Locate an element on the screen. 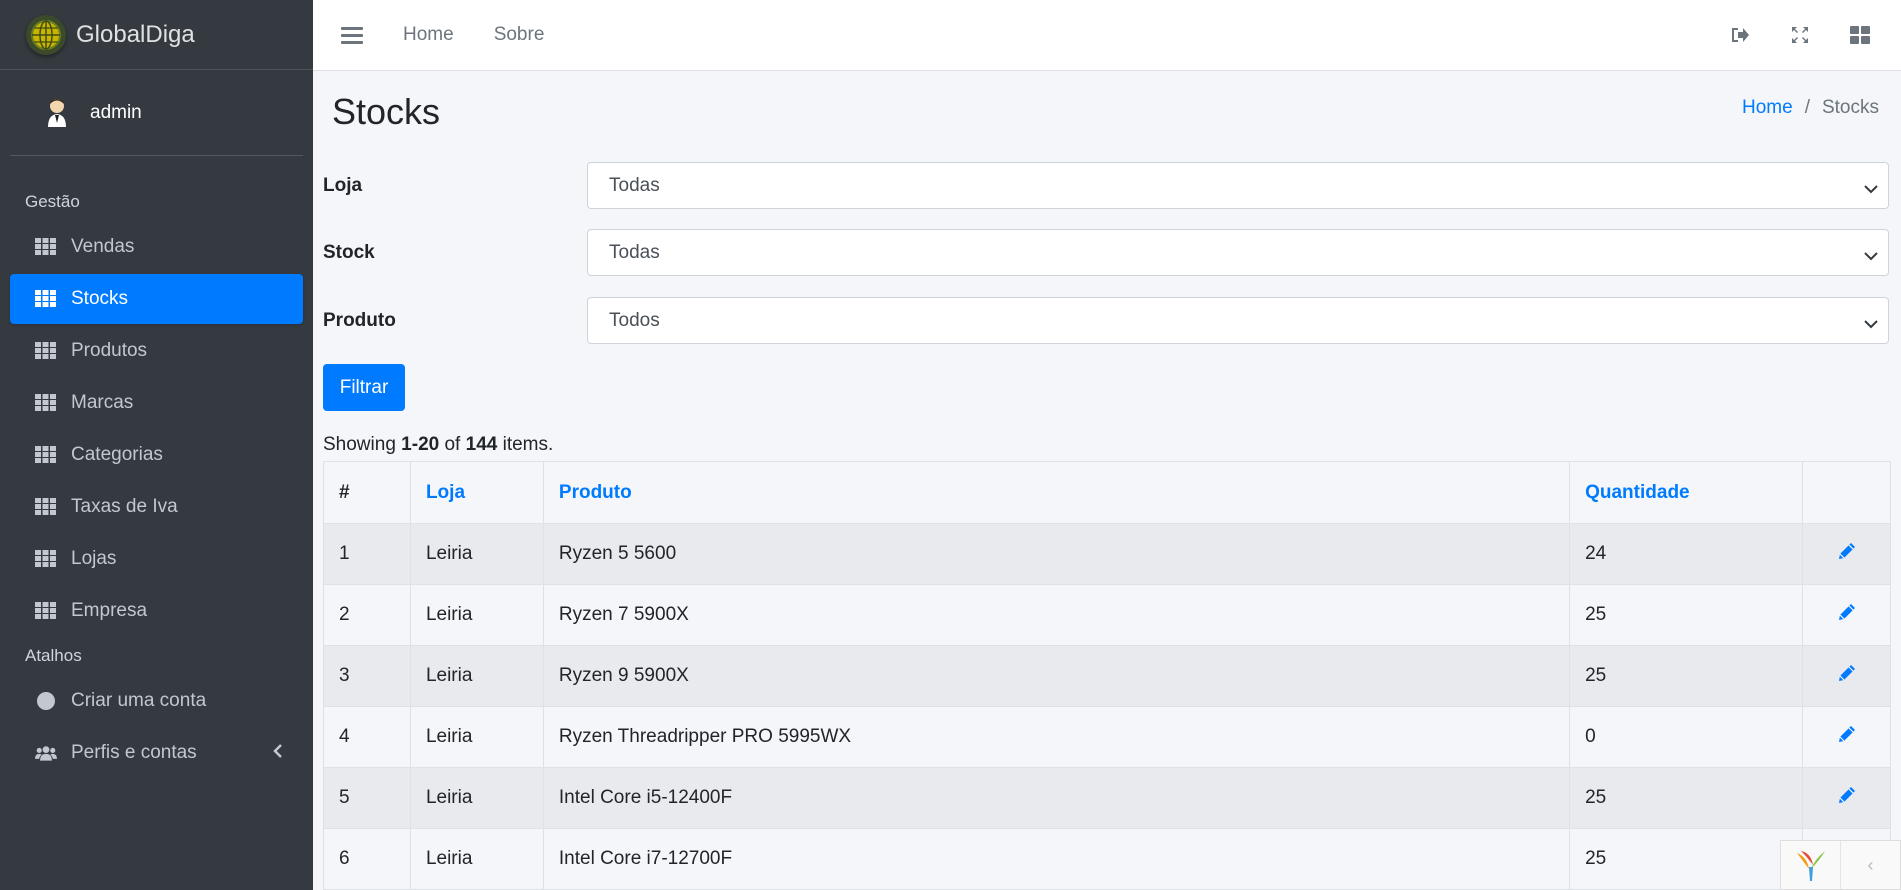  chevron-left-icon is located at coordinates (278, 753).